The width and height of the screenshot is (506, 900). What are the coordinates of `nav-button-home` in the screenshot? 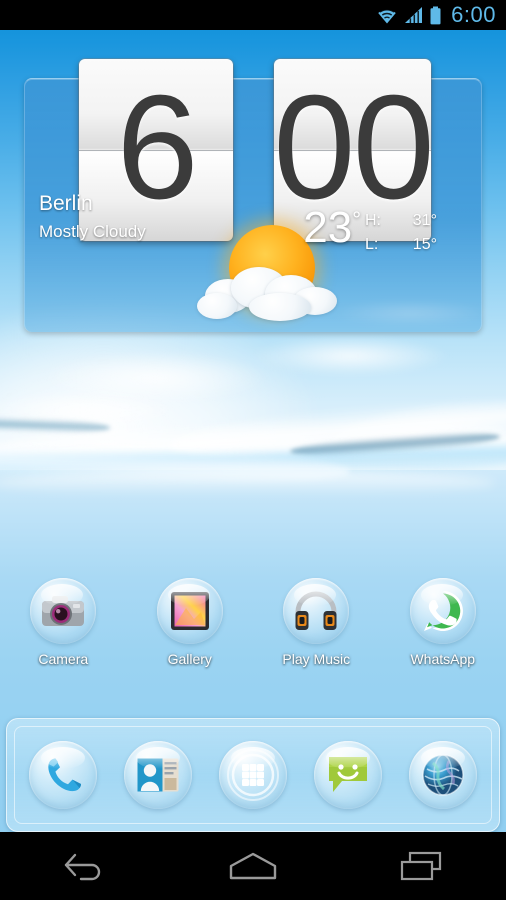 It's located at (253, 866).